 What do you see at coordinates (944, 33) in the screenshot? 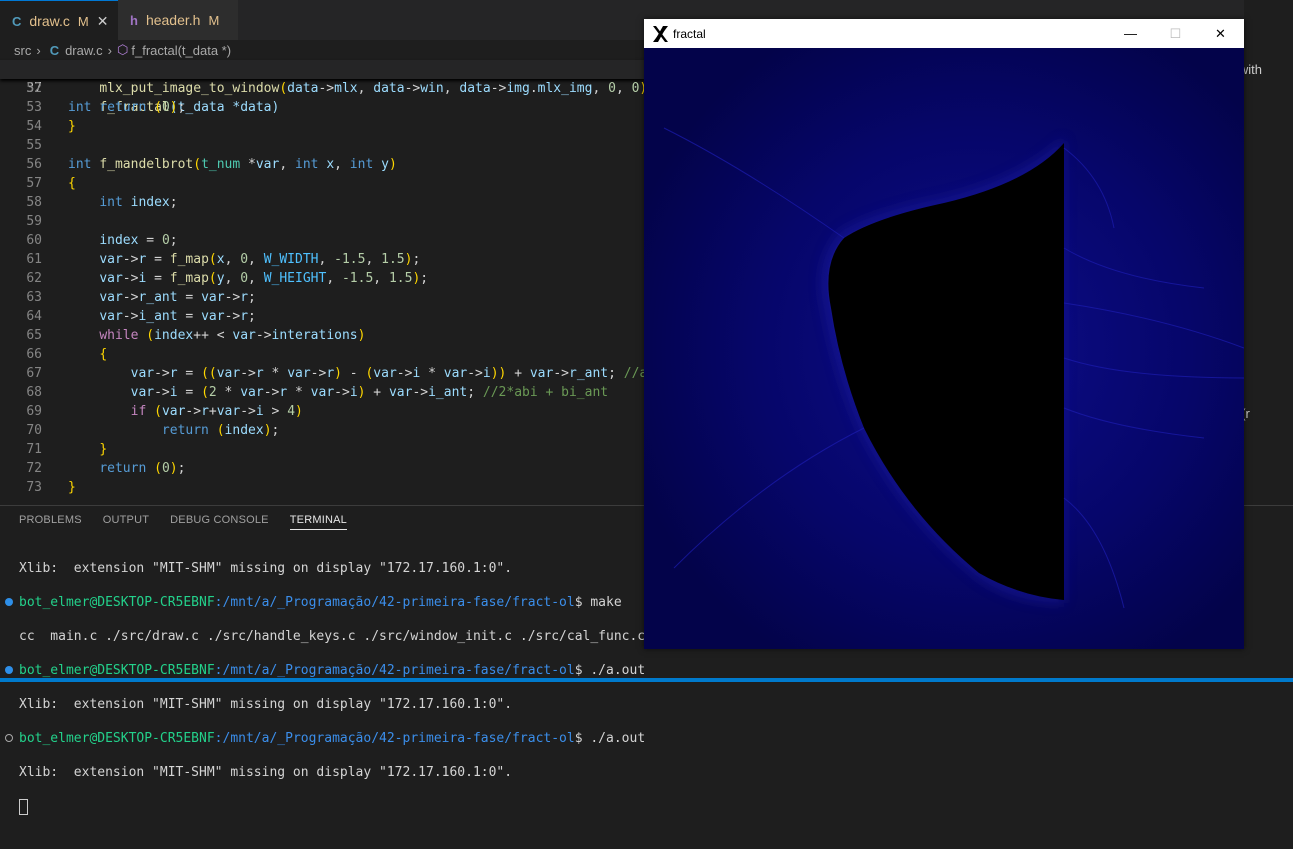
I see `window-title-bar: fractal — ☐ ✕` at bounding box center [944, 33].